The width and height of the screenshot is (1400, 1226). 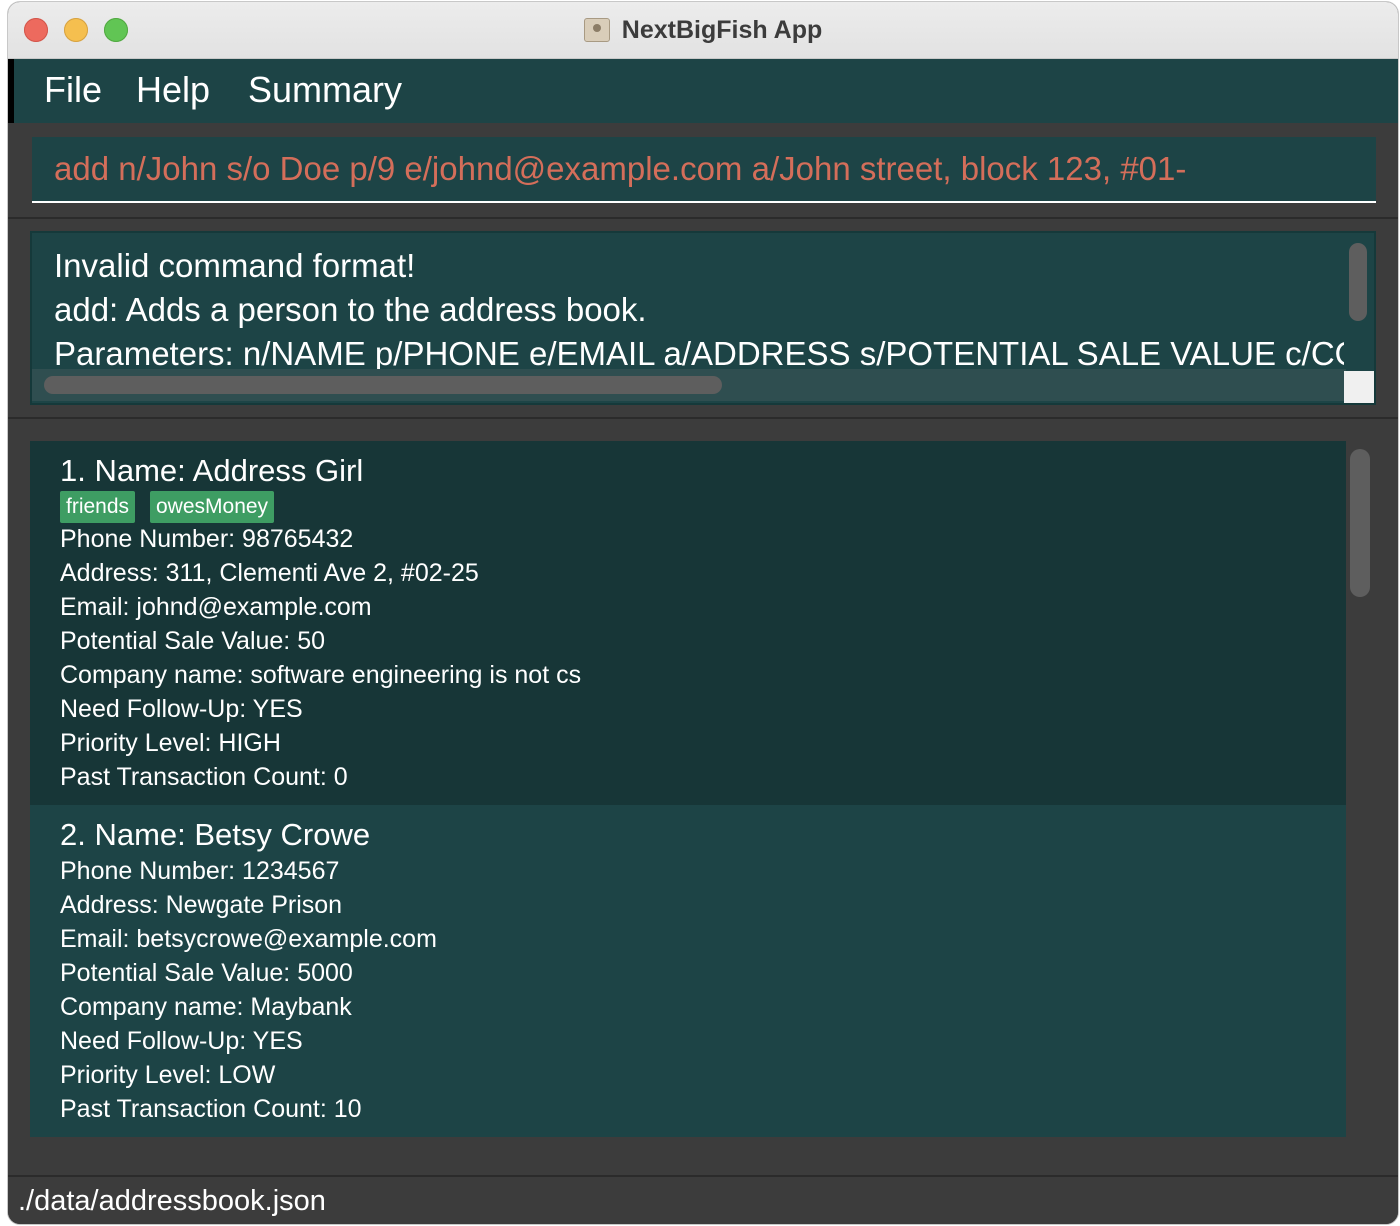 What do you see at coordinates (73, 90) in the screenshot?
I see `menu-file: File` at bounding box center [73, 90].